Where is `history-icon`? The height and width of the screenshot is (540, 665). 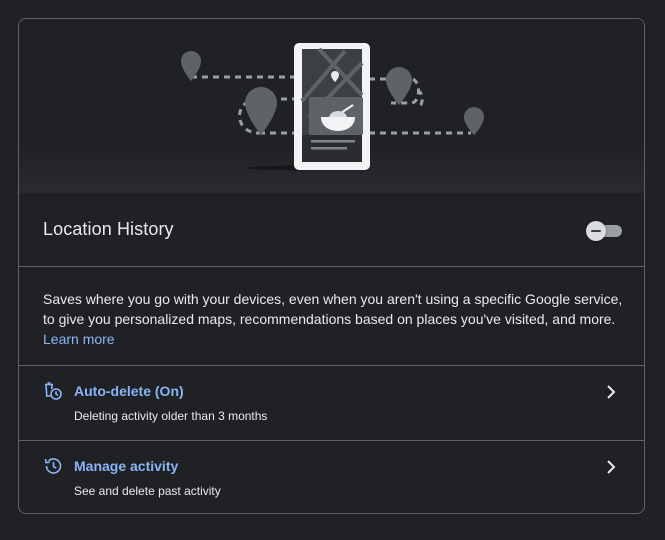 history-icon is located at coordinates (53, 466).